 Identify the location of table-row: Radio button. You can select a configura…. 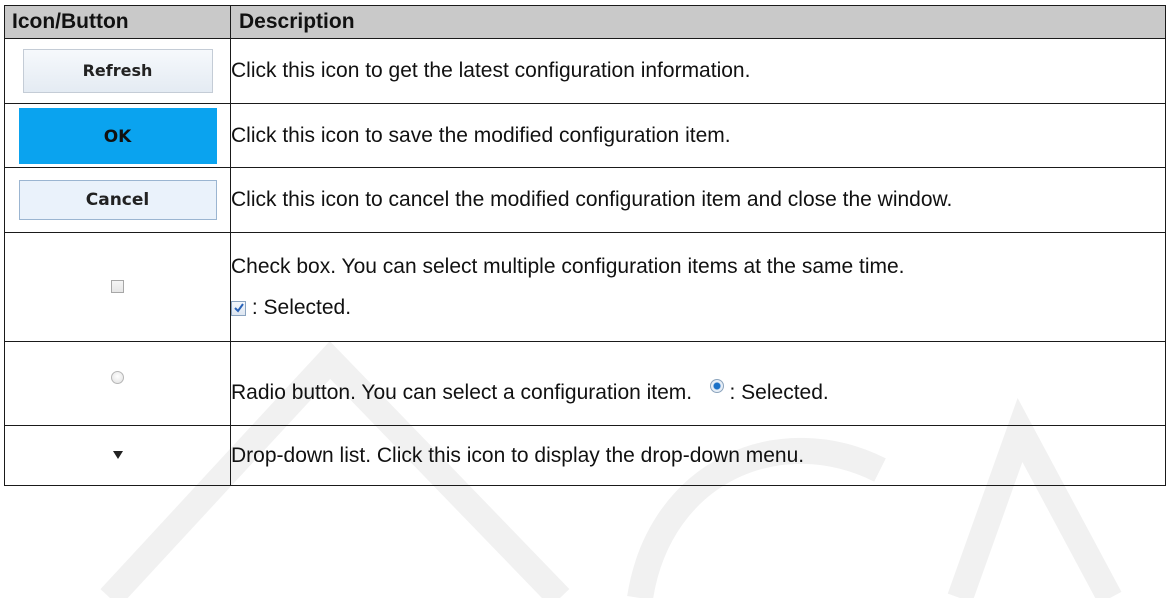
(585, 383).